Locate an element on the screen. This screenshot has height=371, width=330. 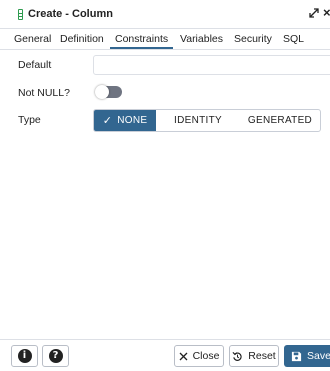
type-option-identity-label: IDENTITY is located at coordinates (198, 120).